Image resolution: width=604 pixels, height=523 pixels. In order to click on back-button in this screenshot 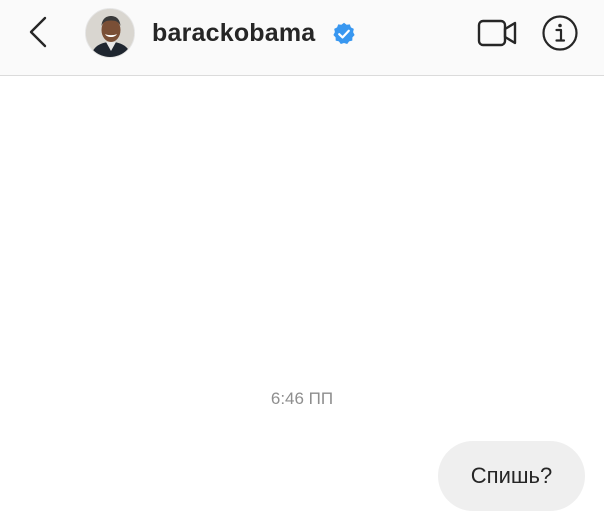, I will do `click(38, 32)`.